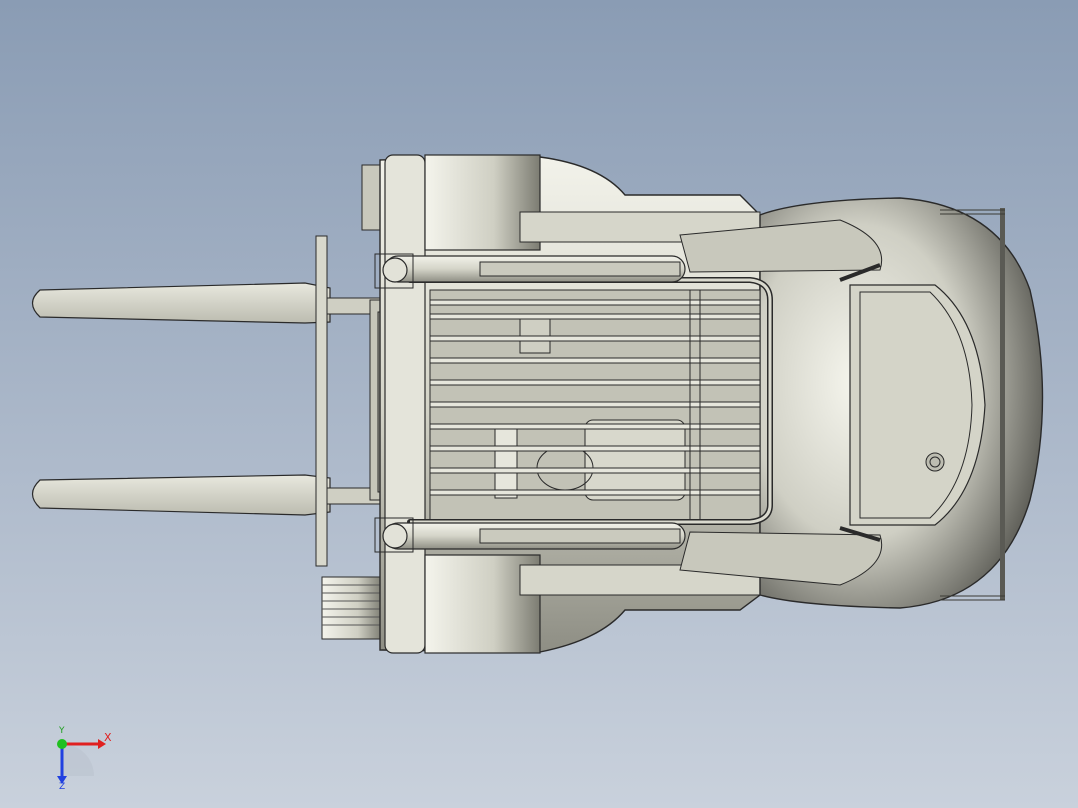 The image size is (1078, 808). What do you see at coordinates (181, 495) in the screenshot?
I see `fork-lower` at bounding box center [181, 495].